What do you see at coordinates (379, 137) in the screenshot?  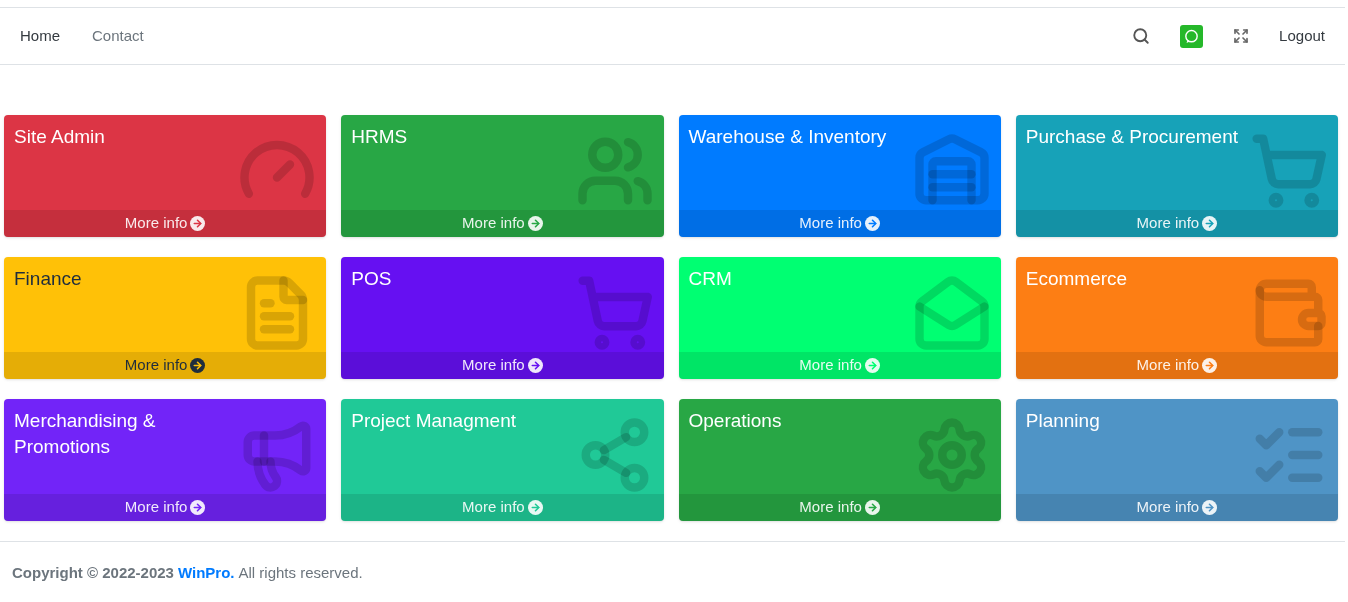 I see `card-title: HRMS` at bounding box center [379, 137].